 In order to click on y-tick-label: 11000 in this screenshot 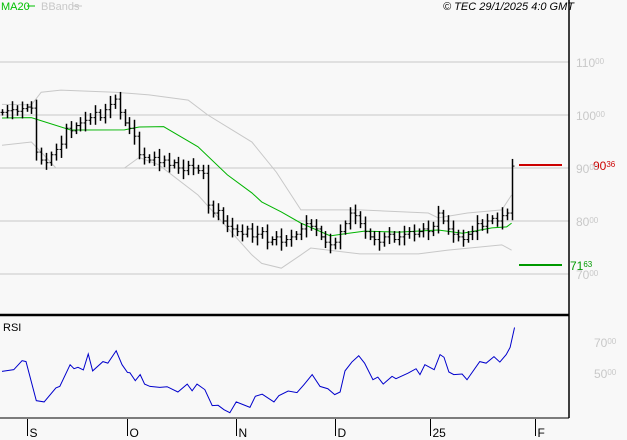, I will do `click(590, 63)`.